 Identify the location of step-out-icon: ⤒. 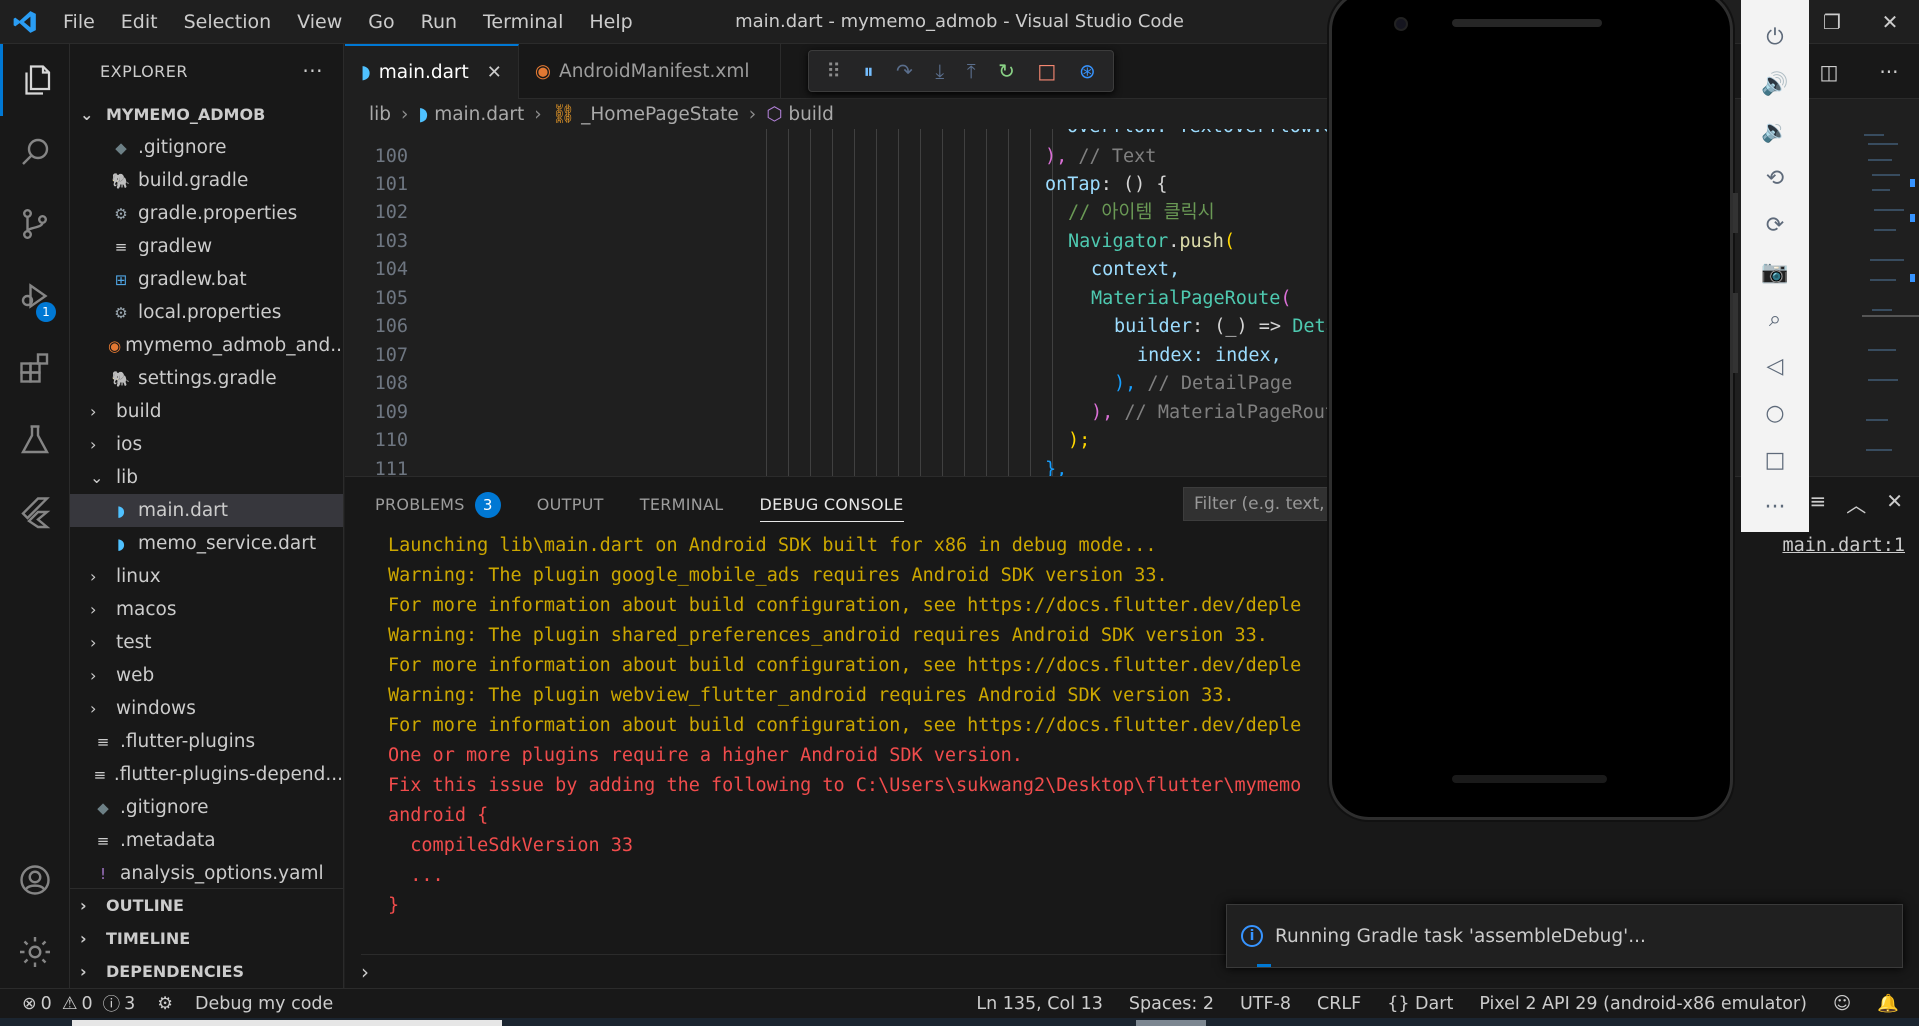
(971, 71).